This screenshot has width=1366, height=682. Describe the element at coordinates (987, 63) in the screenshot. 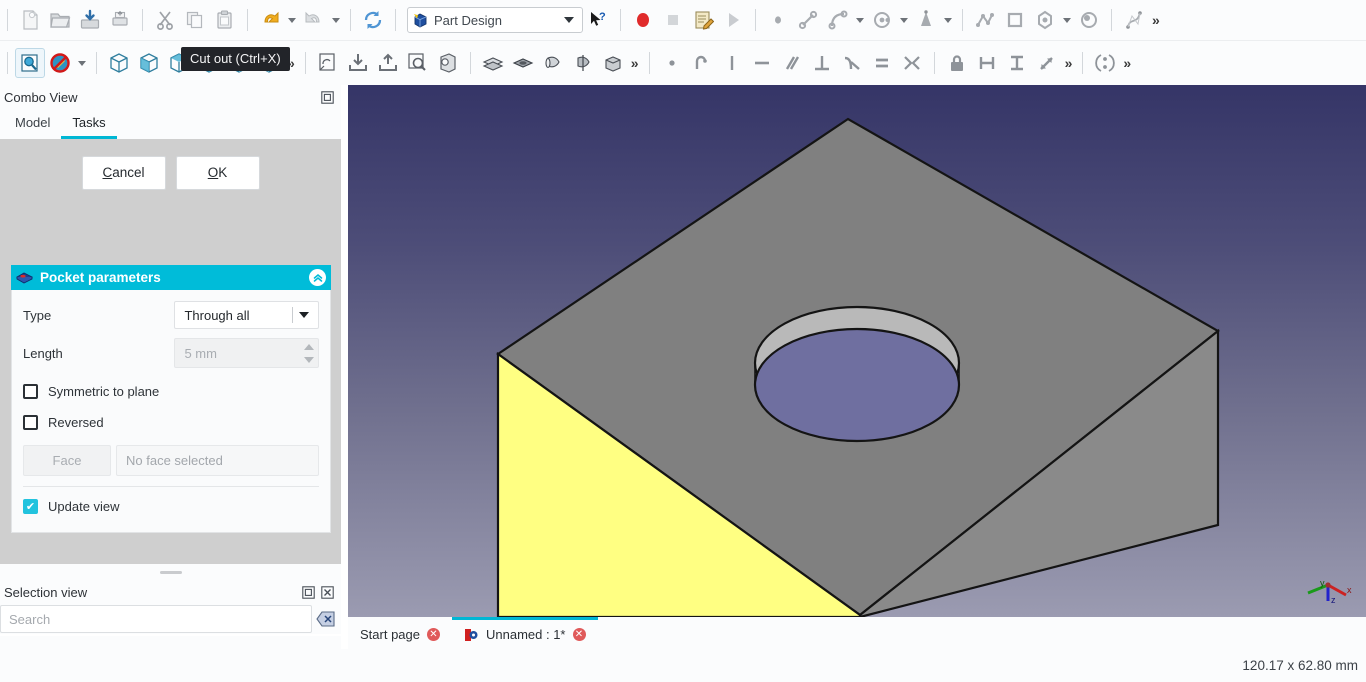

I see `constraint-distance-x-icon` at that location.